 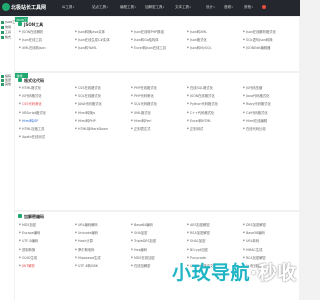 I want to click on tool-link: Json在线工具, so click(x=46, y=42).